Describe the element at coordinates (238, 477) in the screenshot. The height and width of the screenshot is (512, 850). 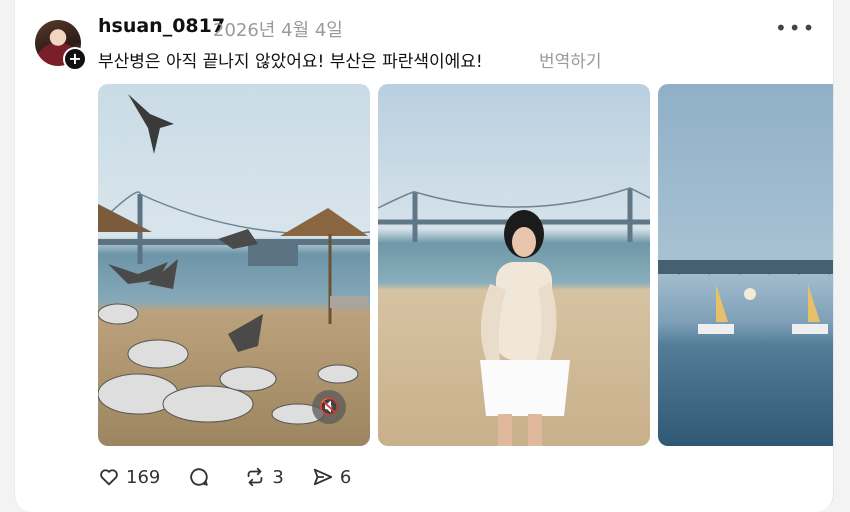
I see `action-bar: 169 3 6` at that location.